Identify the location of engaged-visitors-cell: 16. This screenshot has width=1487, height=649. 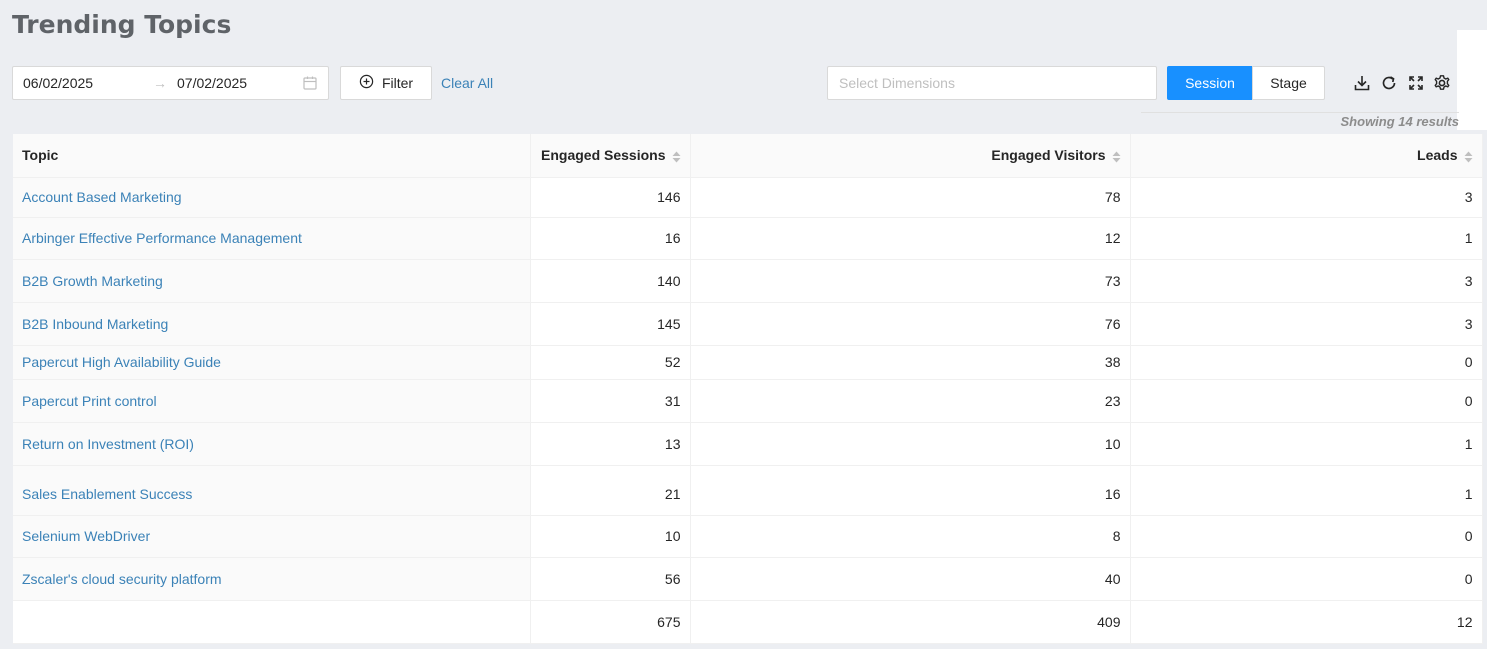
(910, 490).